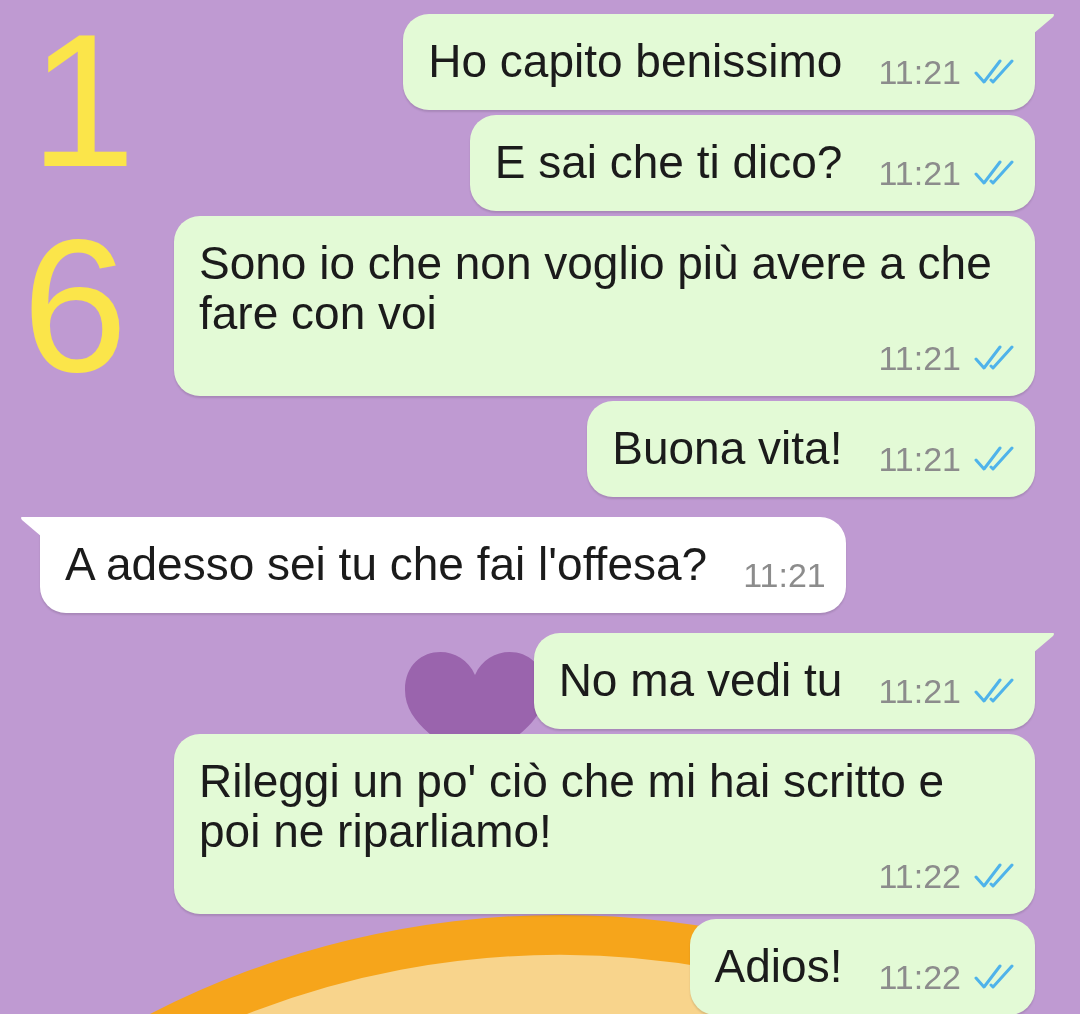 The image size is (1080, 1014). Describe the element at coordinates (572, 806) in the screenshot. I see `message-text: Rileggi un po' ciò che mi hai scritto e poi ne riparliamo!` at that location.